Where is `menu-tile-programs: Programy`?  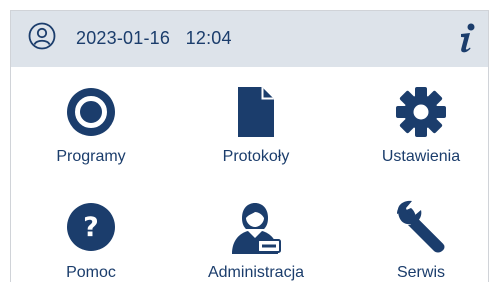
menu-tile-programs: Programy is located at coordinates (91, 138).